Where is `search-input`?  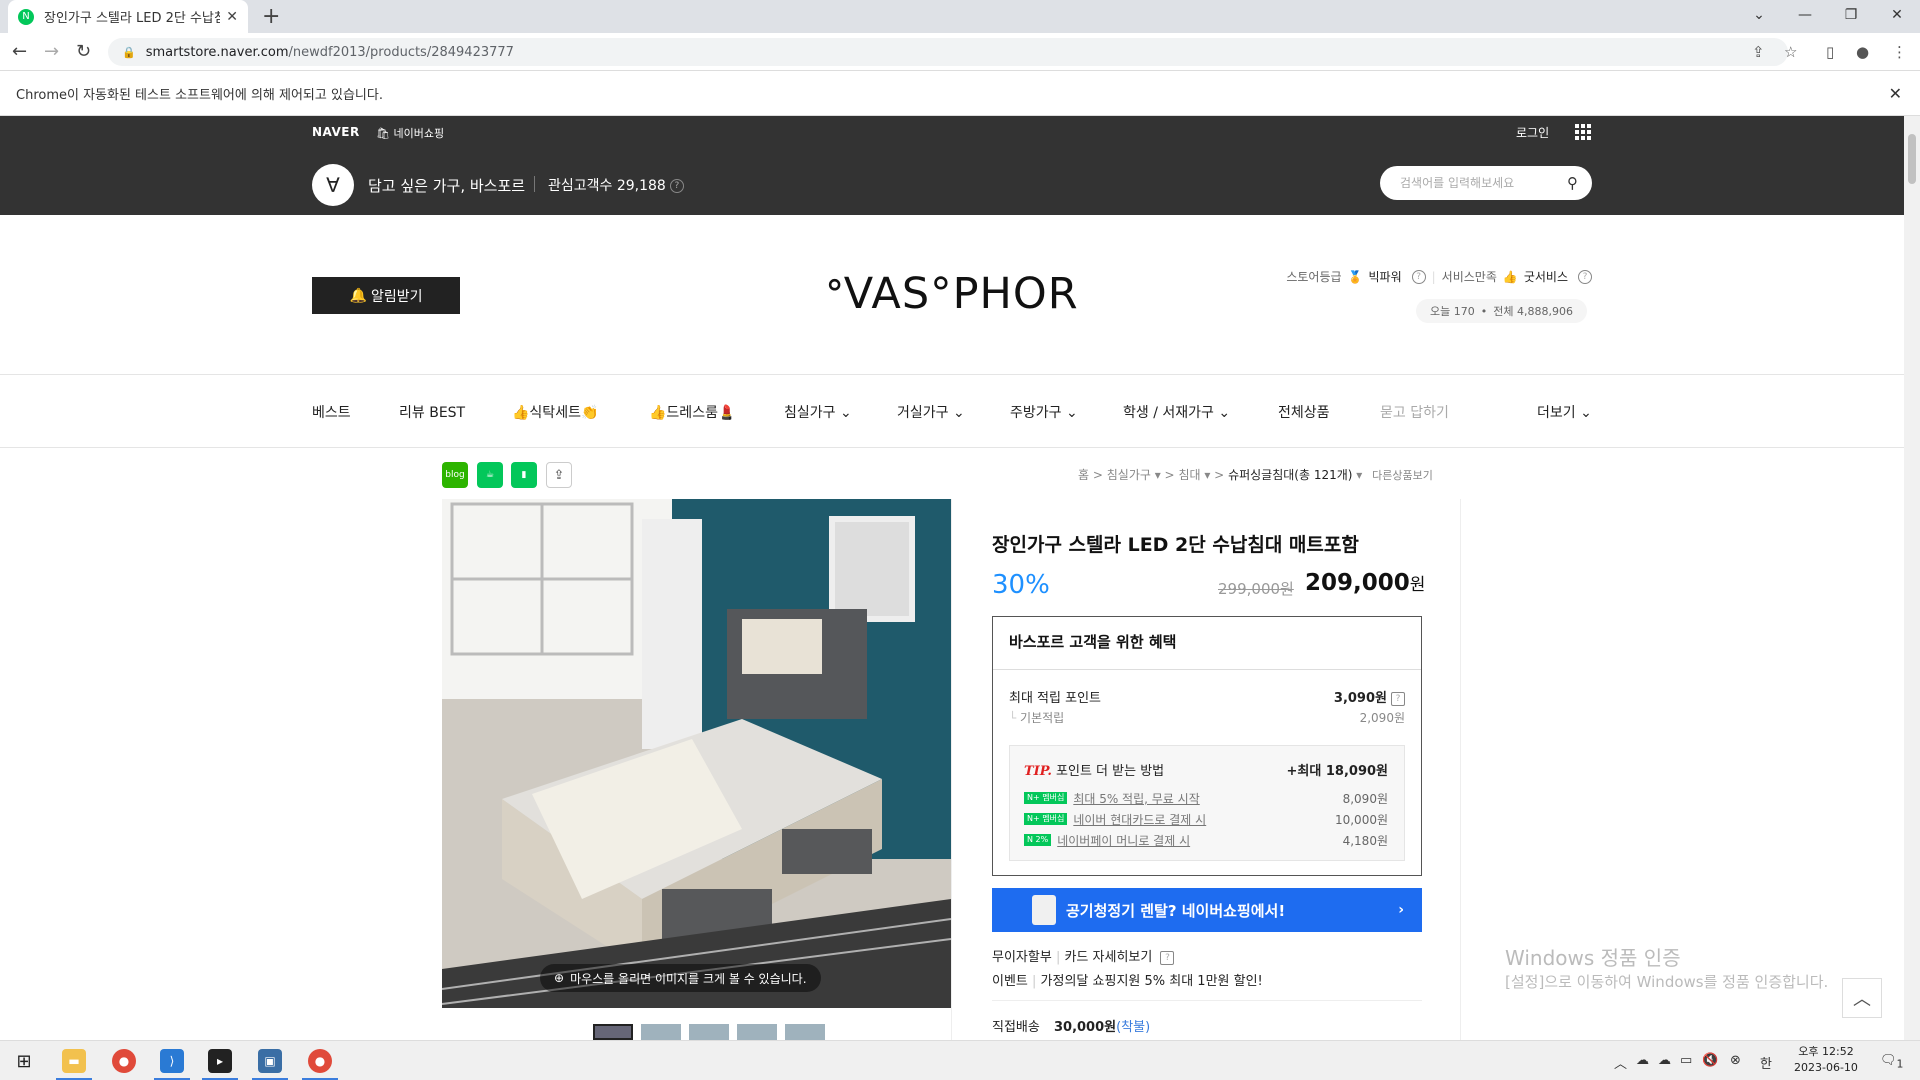
search-input is located at coordinates (1483, 183).